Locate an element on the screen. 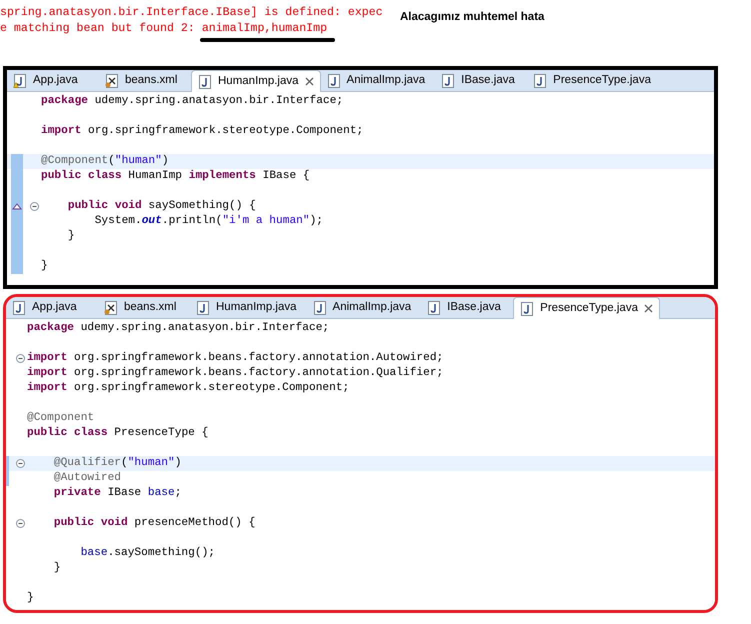  code-text: @Component is located at coordinates (60, 418).